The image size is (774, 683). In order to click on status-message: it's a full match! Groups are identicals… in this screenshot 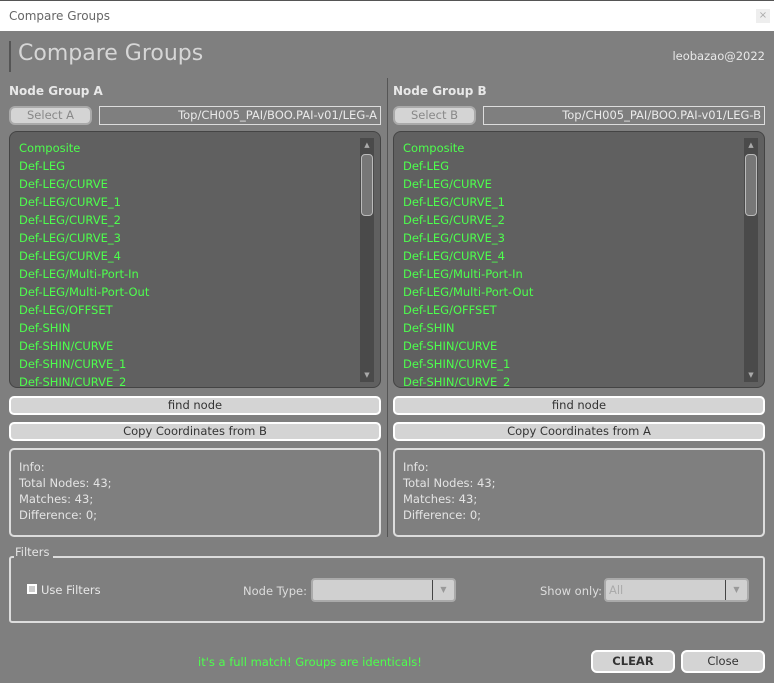, I will do `click(310, 662)`.